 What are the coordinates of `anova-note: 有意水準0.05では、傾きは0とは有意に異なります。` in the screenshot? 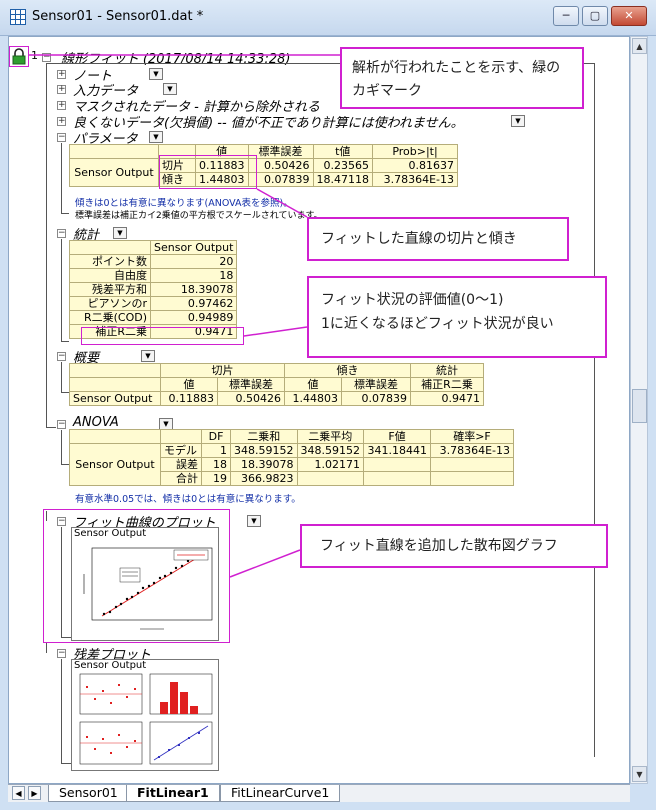 It's located at (188, 499).